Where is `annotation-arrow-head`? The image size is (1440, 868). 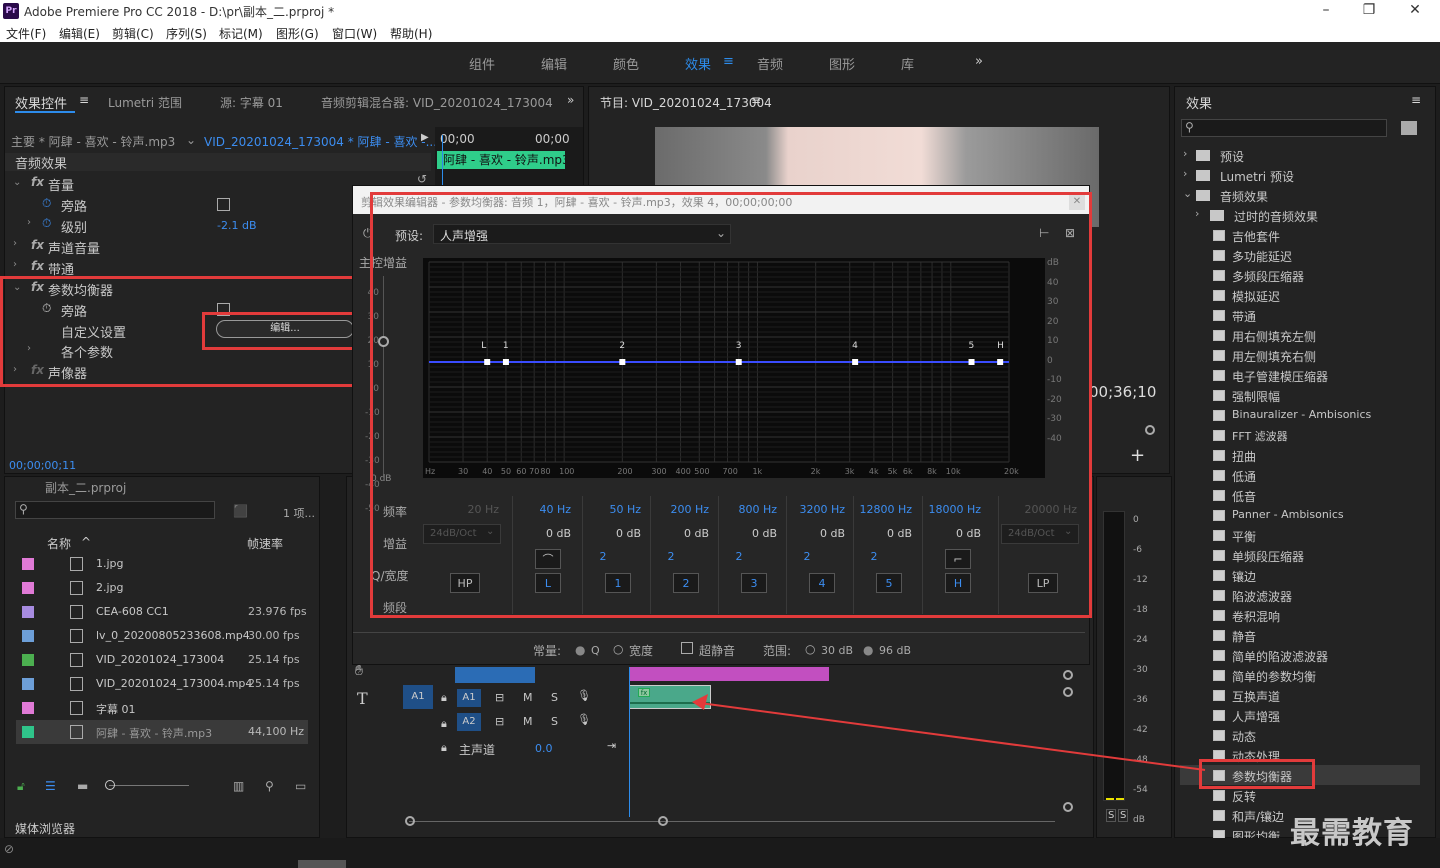 annotation-arrow-head is located at coordinates (700, 702).